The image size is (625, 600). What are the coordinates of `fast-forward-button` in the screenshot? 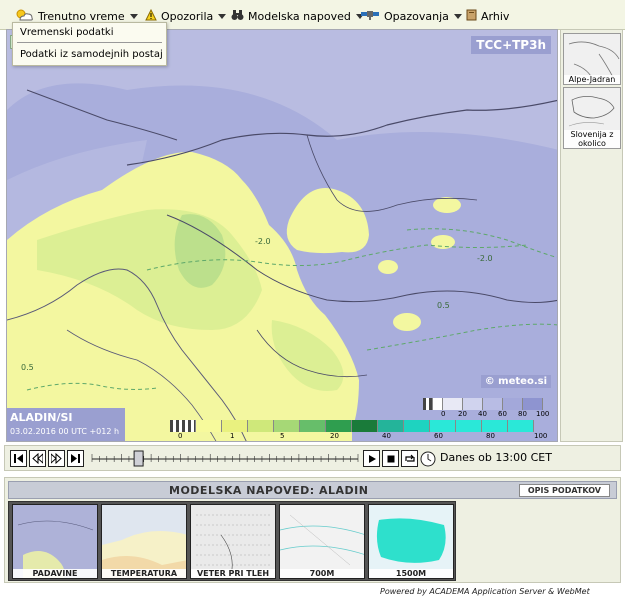 It's located at (56, 458).